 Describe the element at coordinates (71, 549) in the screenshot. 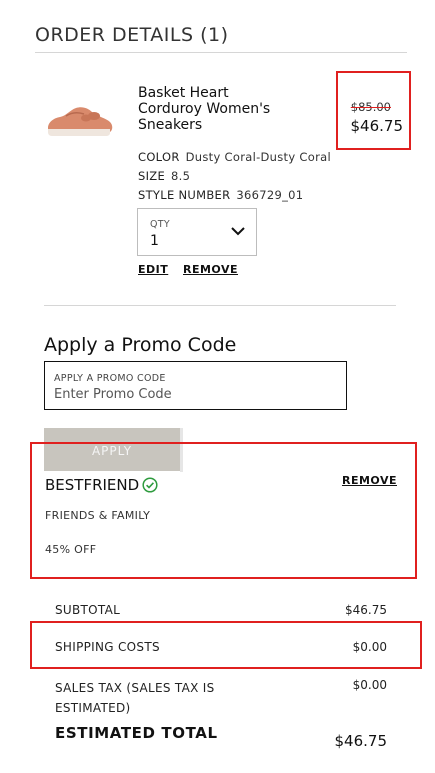

I see `promo-discount: 45% OFF` at that location.